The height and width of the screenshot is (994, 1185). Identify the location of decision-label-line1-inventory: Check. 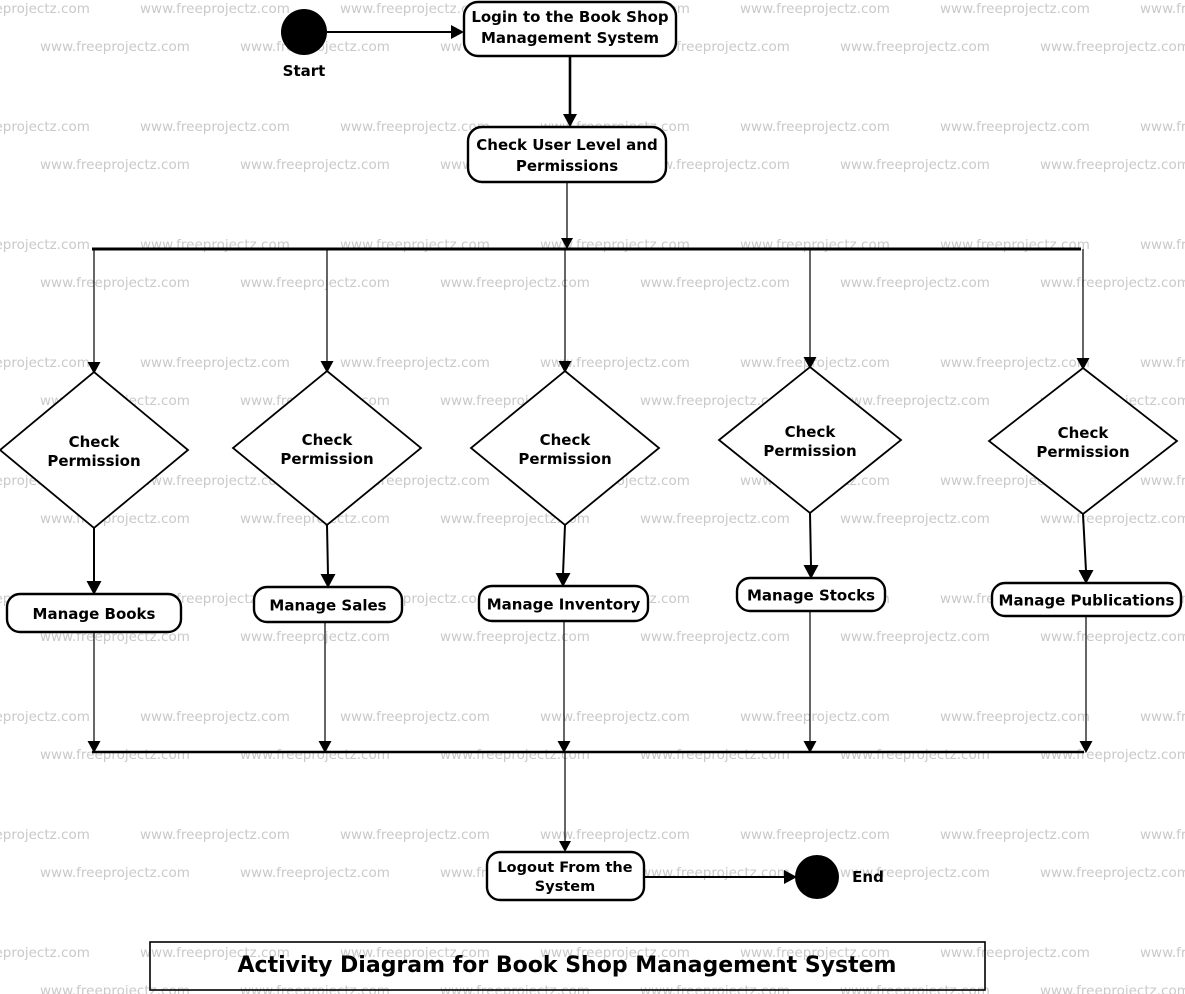
(566, 440).